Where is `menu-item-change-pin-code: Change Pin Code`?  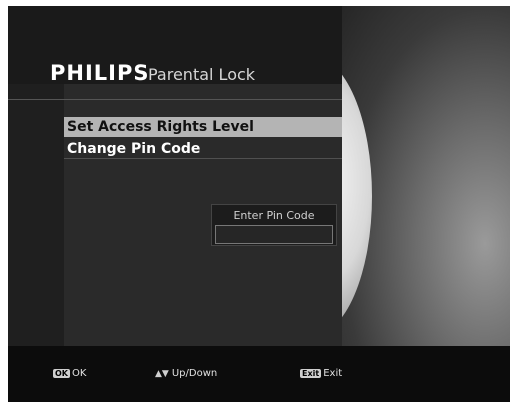
menu-item-change-pin-code: Change Pin Code is located at coordinates (203, 149).